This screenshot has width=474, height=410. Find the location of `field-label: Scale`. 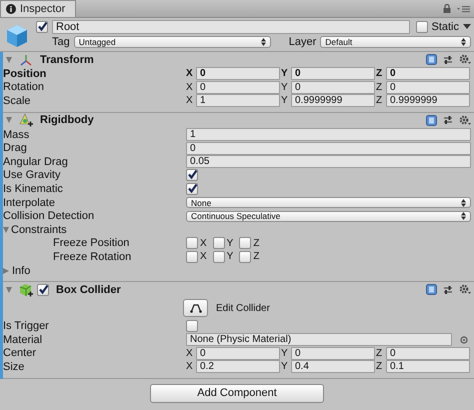

field-label: Scale is located at coordinates (17, 100).